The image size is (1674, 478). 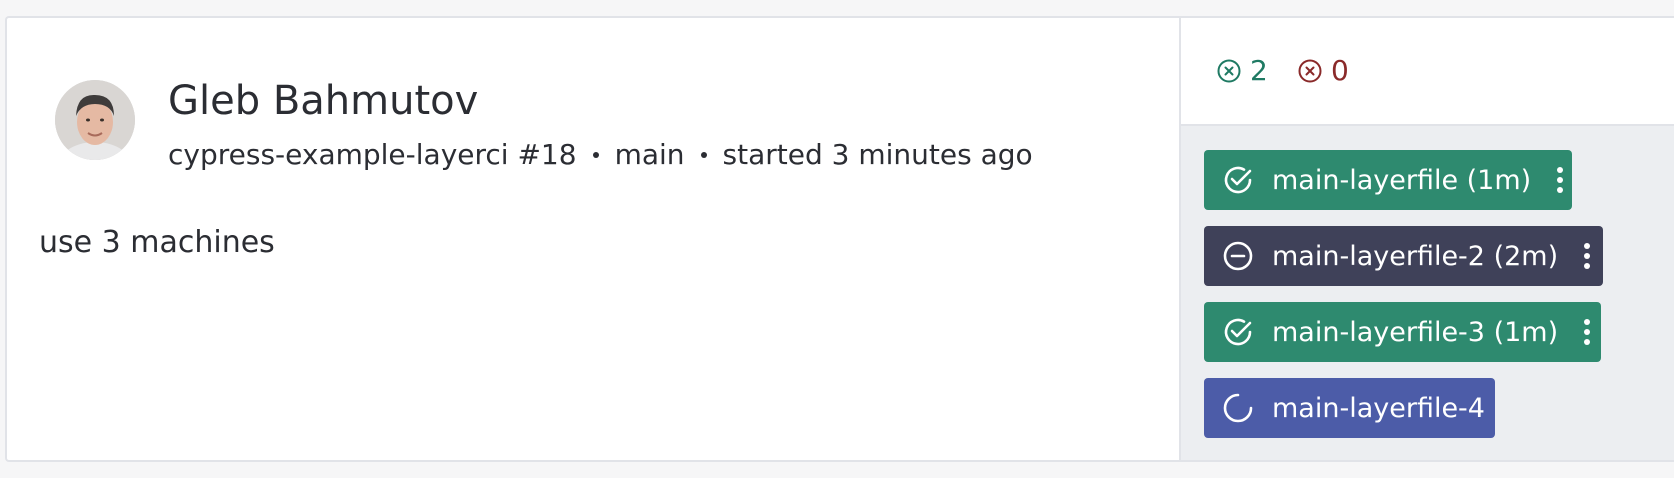 I want to click on minus-circle-icon, so click(x=1238, y=256).